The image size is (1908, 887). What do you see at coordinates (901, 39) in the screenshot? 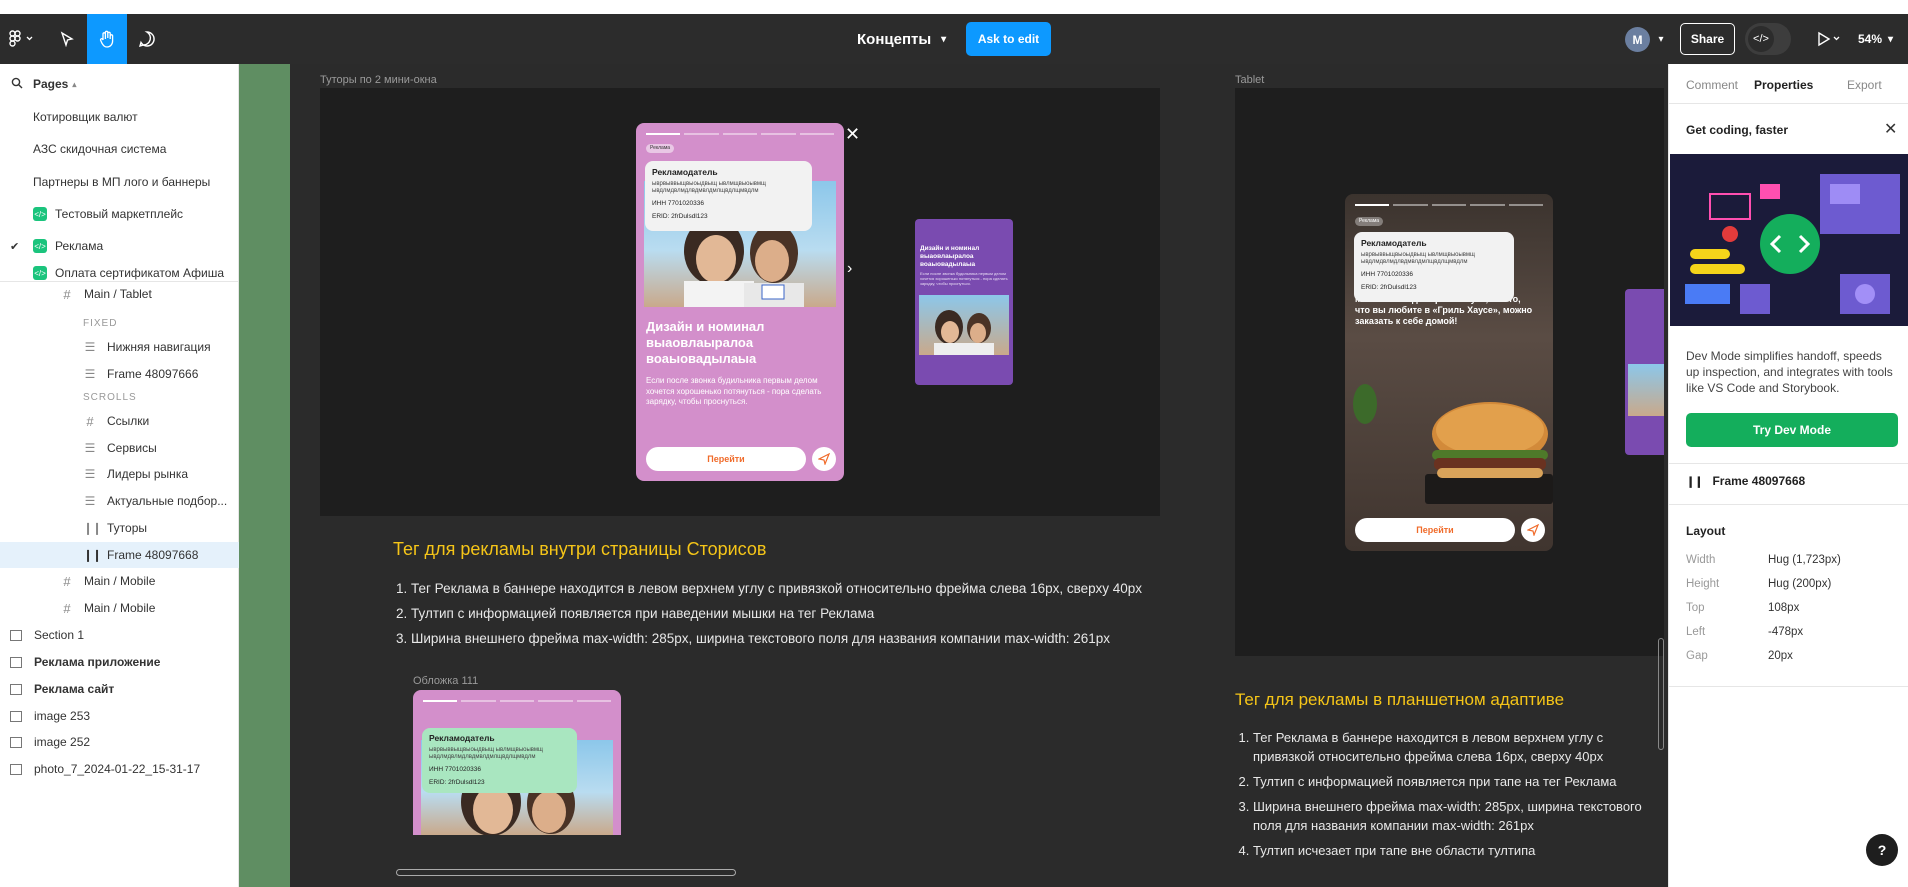
I see `document-title: Концепты ▾` at bounding box center [901, 39].